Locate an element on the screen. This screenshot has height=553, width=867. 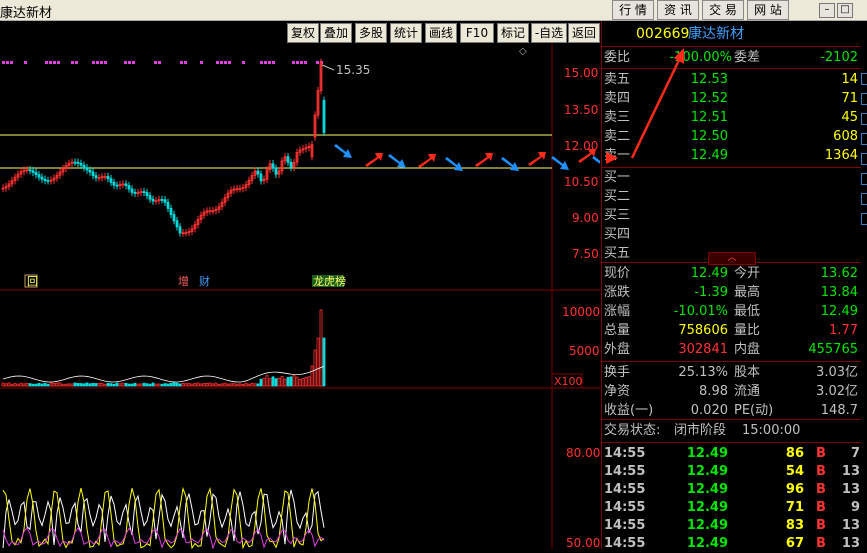
marker-longhubang: 龙虎榜 is located at coordinates (329, 281).